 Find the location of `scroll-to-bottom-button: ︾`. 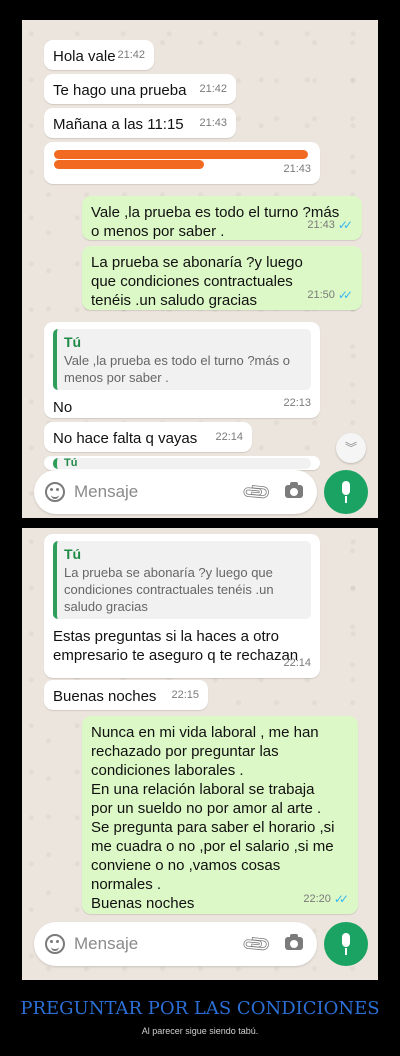

scroll-to-bottom-button: ︾ is located at coordinates (351, 448).